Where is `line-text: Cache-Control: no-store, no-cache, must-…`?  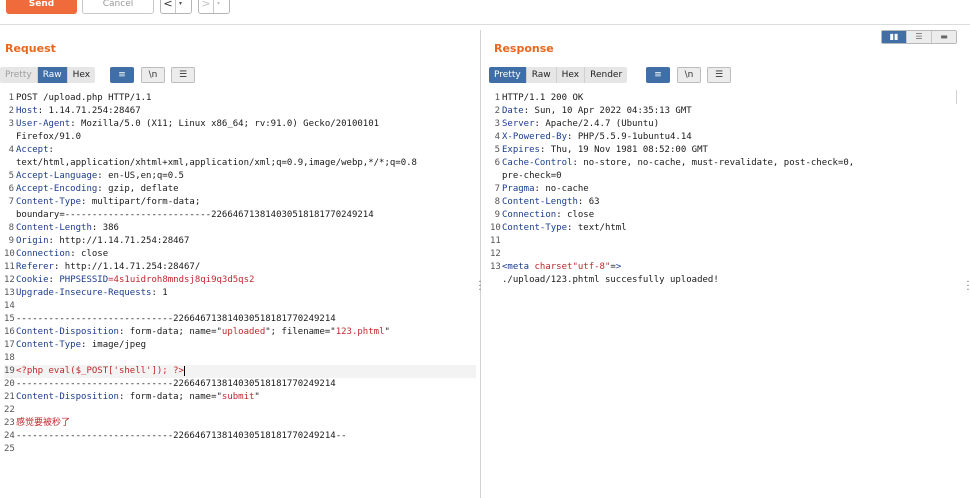 line-text: Cache-Control: no-store, no-cache, must-… is located at coordinates (678, 163).